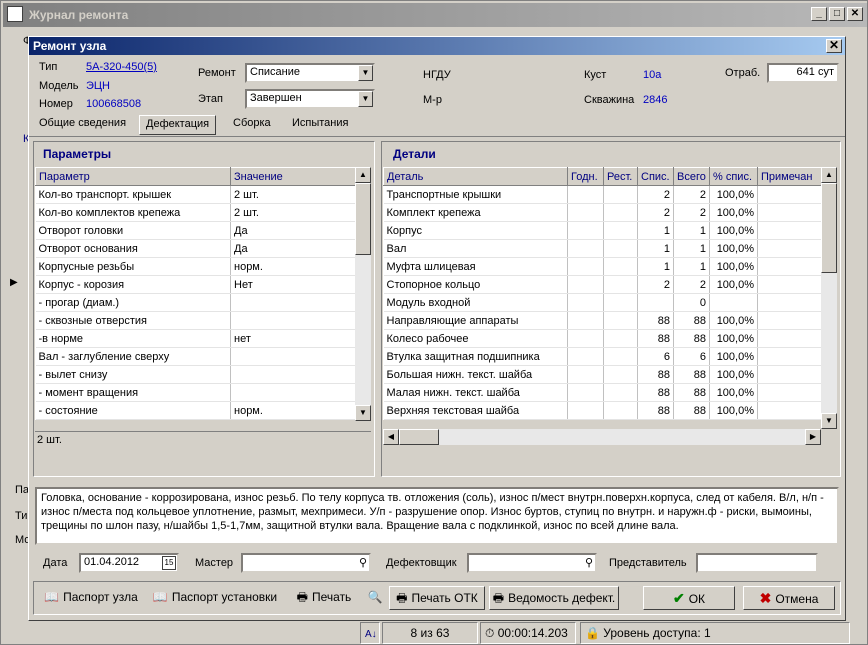 The width and height of the screenshot is (868, 645). Describe the element at coordinates (602, 212) in the screenshot. I see `details-row: Комплект крепежа 2 2 100,0%` at that location.